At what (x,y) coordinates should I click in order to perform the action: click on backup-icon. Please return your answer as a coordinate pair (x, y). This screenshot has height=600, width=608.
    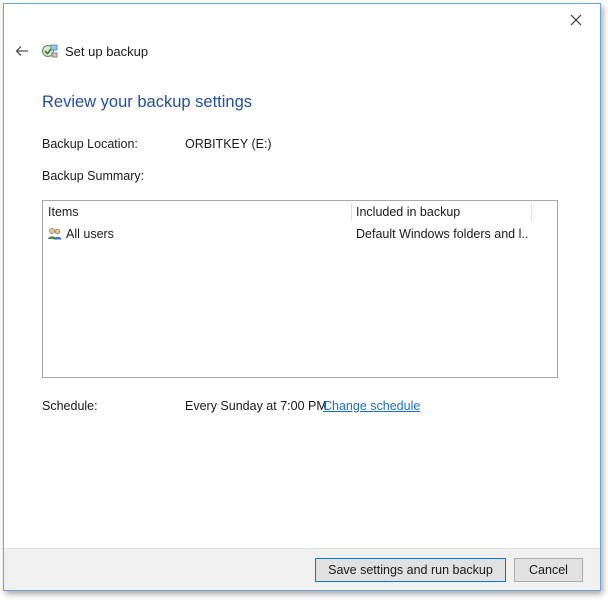
    Looking at the image, I should click on (50, 51).